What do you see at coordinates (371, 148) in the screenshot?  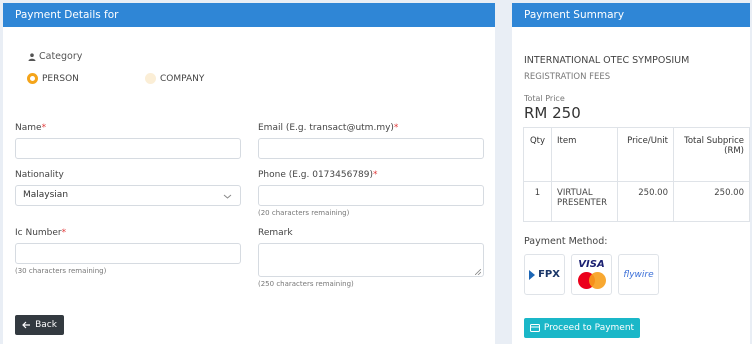 I see `email-input` at bounding box center [371, 148].